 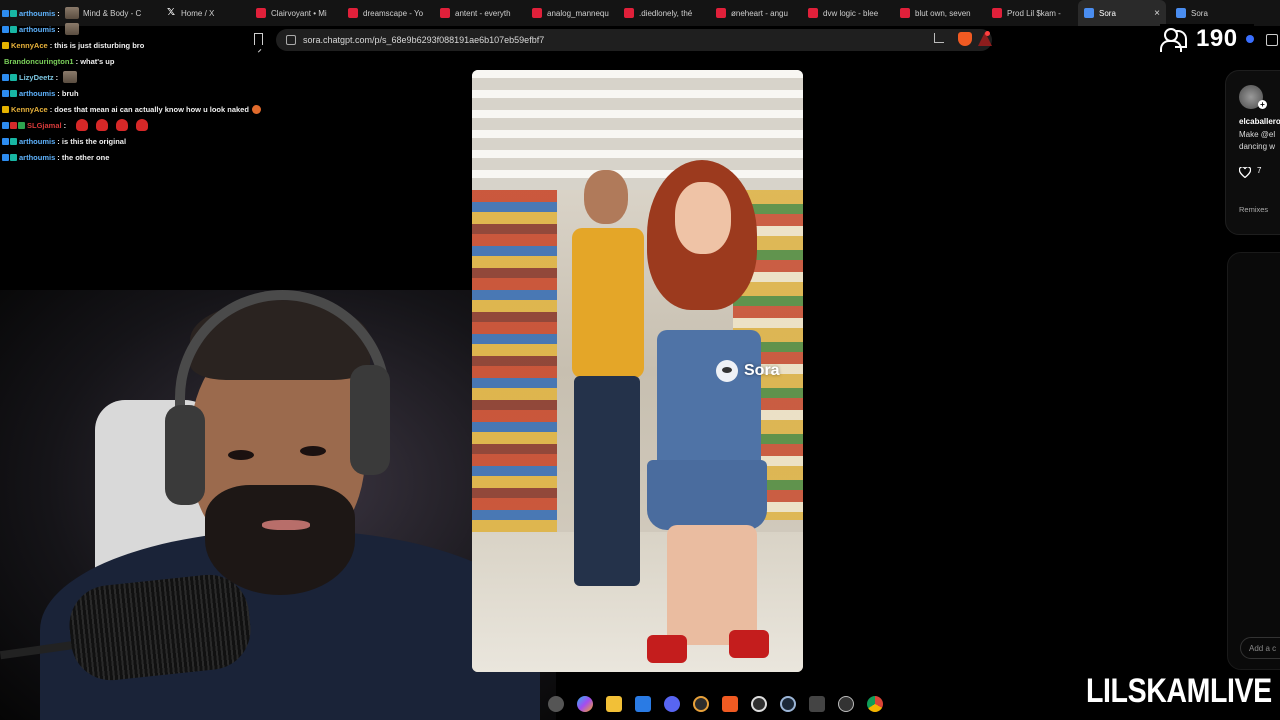 I want to click on browser-tab: dvw logic - blee, so click(x=847, y=13).